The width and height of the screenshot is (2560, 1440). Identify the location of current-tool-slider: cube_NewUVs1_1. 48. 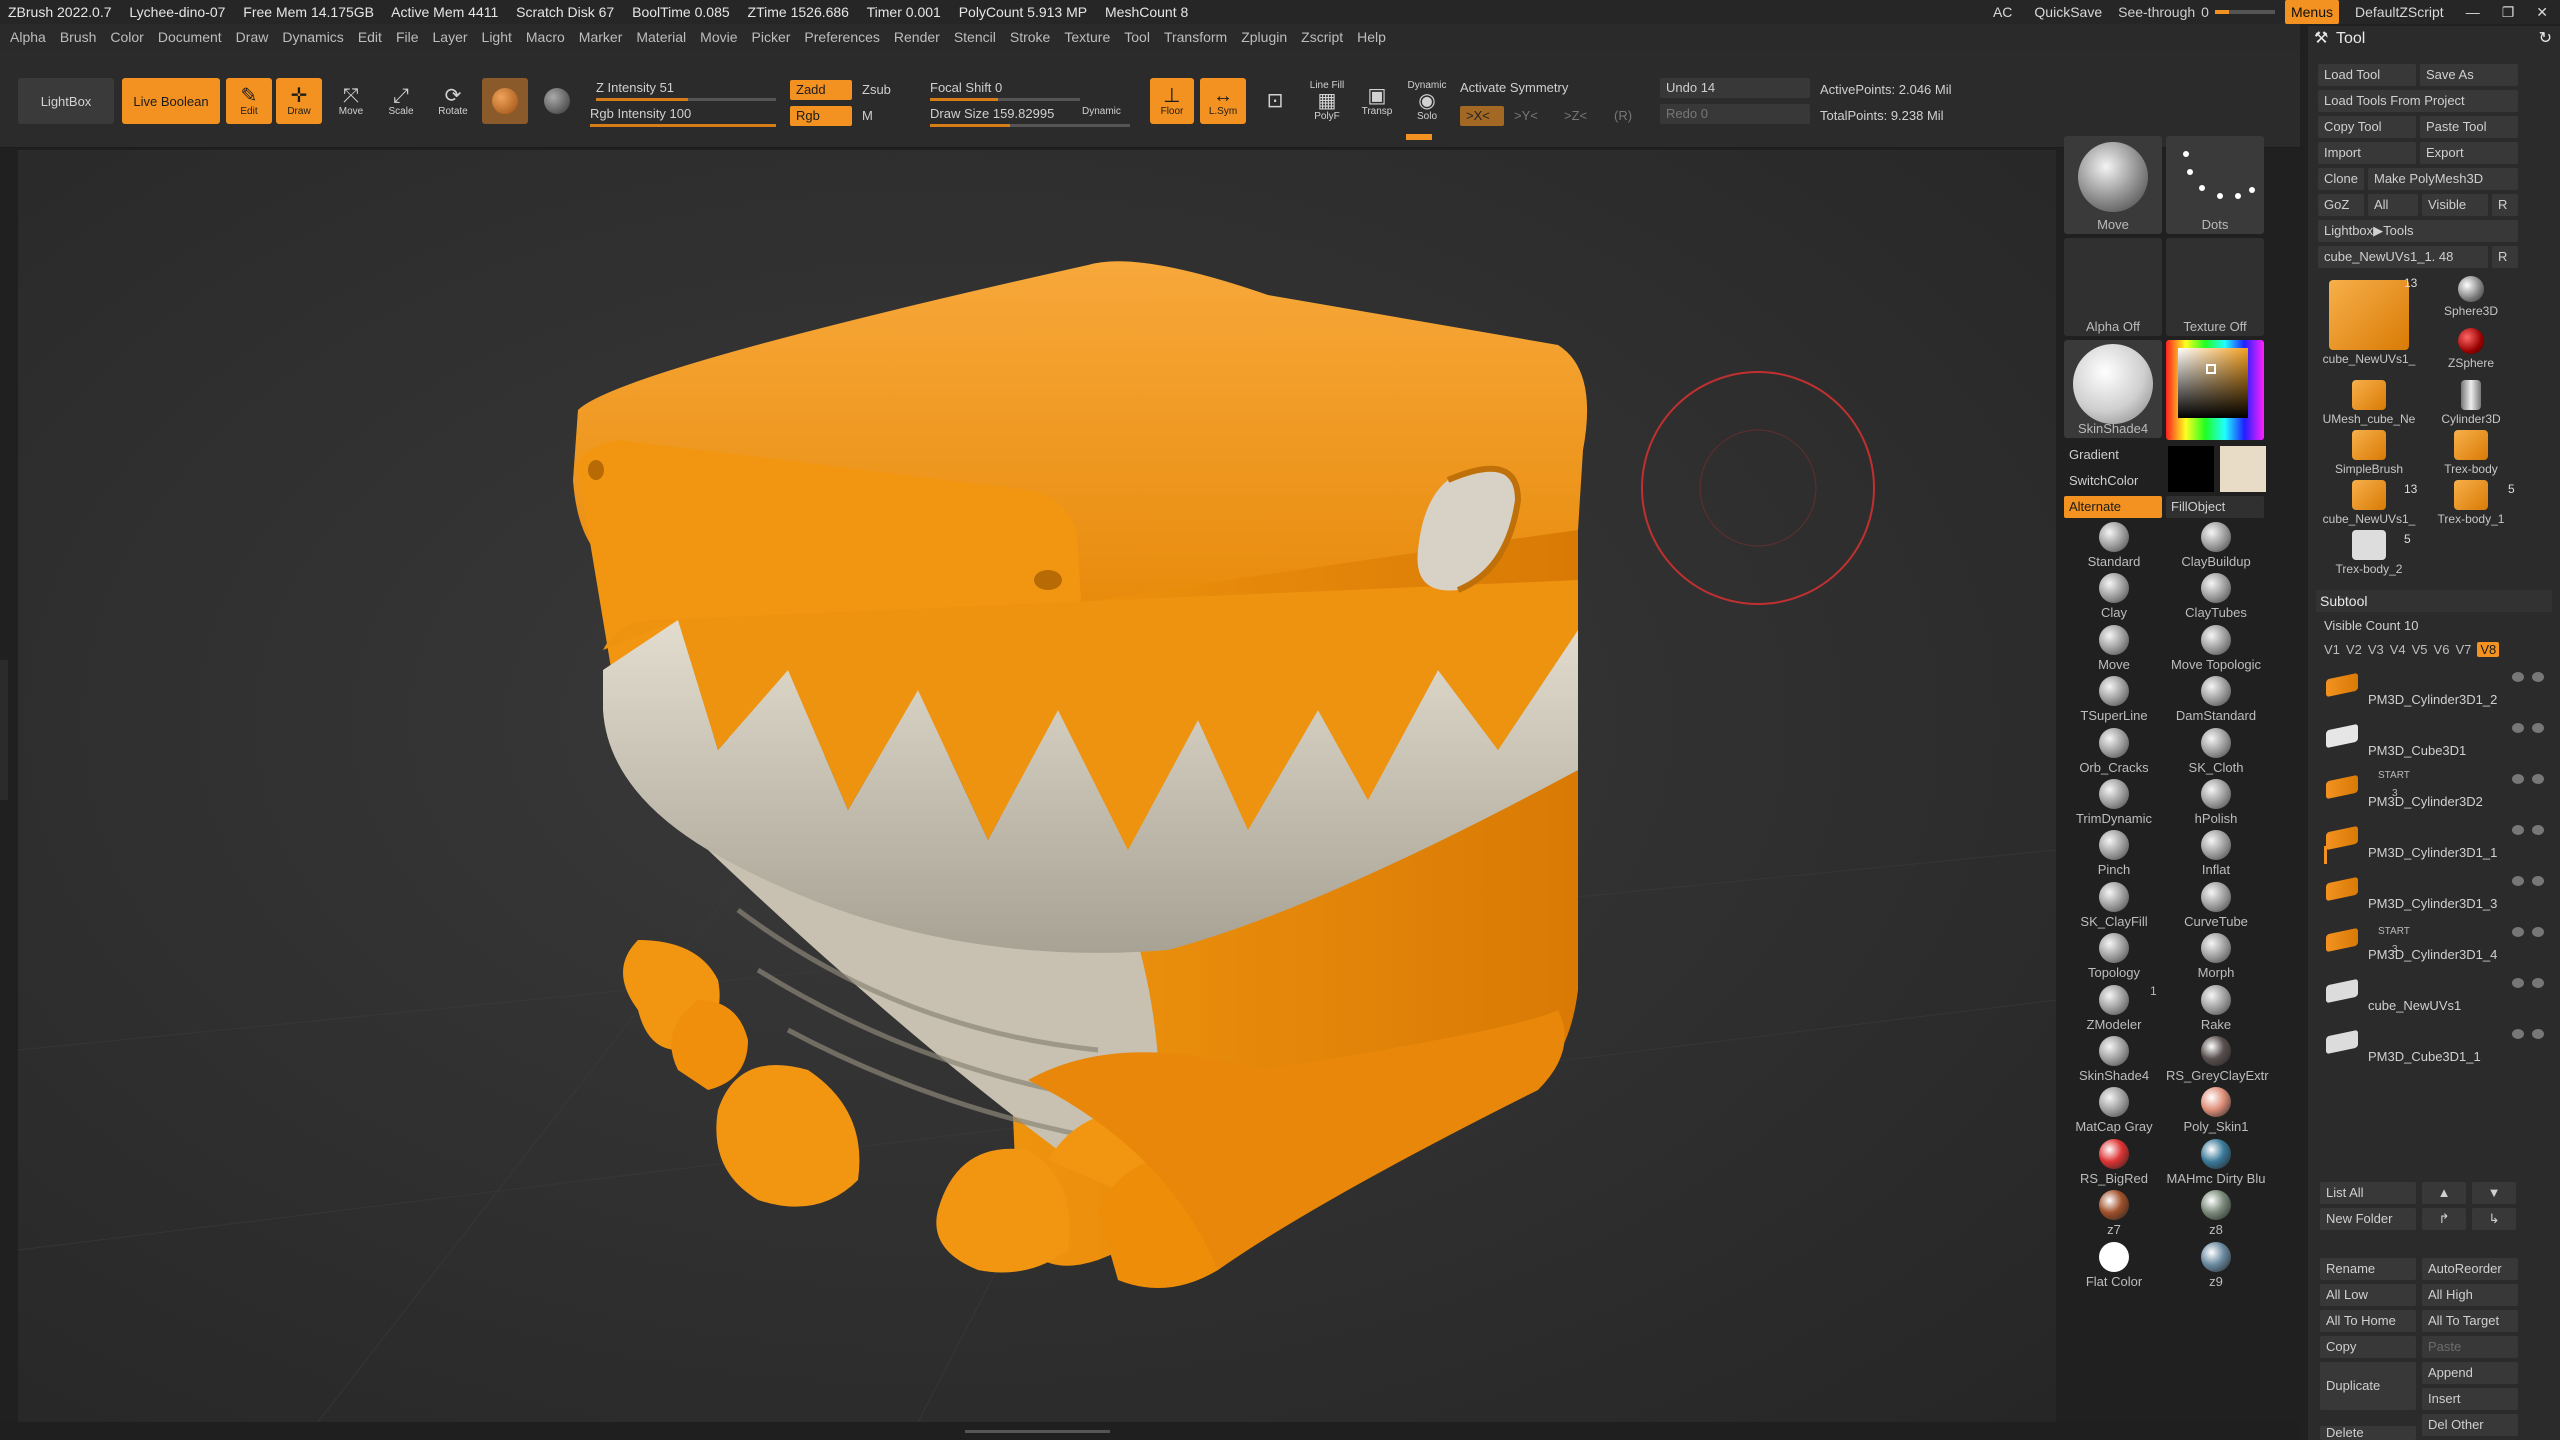
(2403, 257).